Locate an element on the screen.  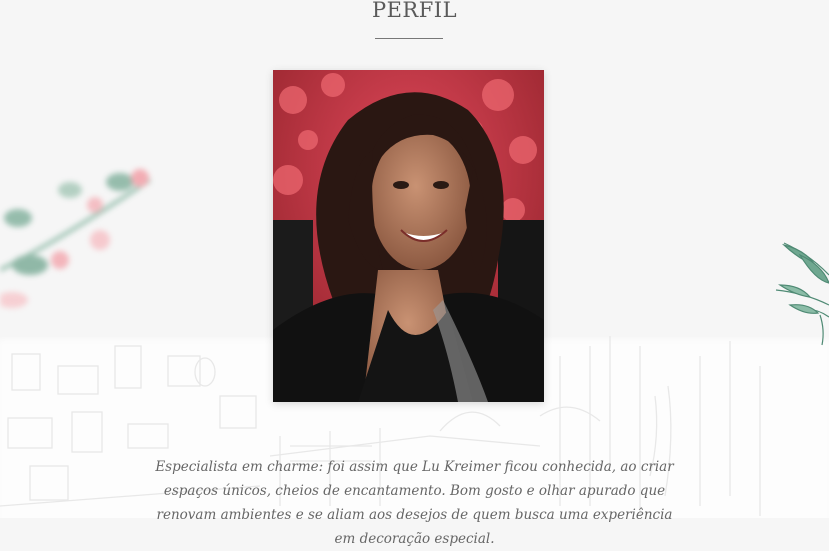
section-title: PERFIL is located at coordinates (414, 11).